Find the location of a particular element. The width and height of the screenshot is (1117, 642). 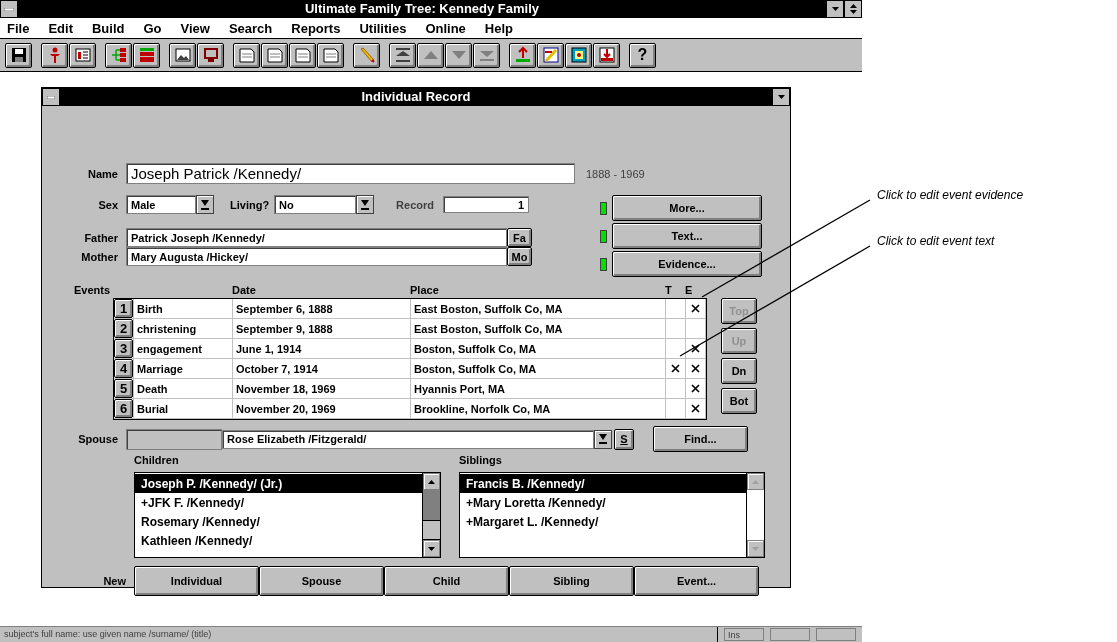

scrollbar is located at coordinates (431, 515).